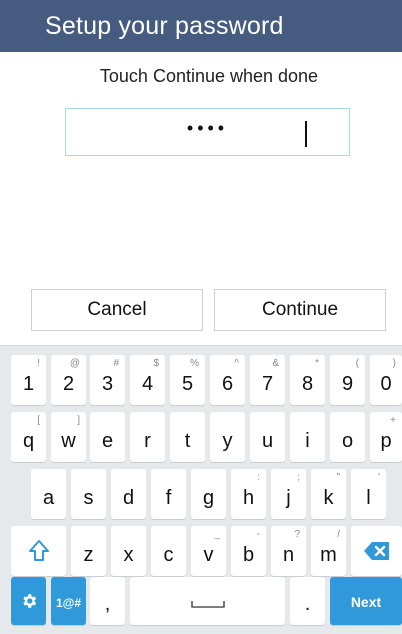 This screenshot has height=634, width=402. I want to click on key-5: % 5, so click(187, 380).